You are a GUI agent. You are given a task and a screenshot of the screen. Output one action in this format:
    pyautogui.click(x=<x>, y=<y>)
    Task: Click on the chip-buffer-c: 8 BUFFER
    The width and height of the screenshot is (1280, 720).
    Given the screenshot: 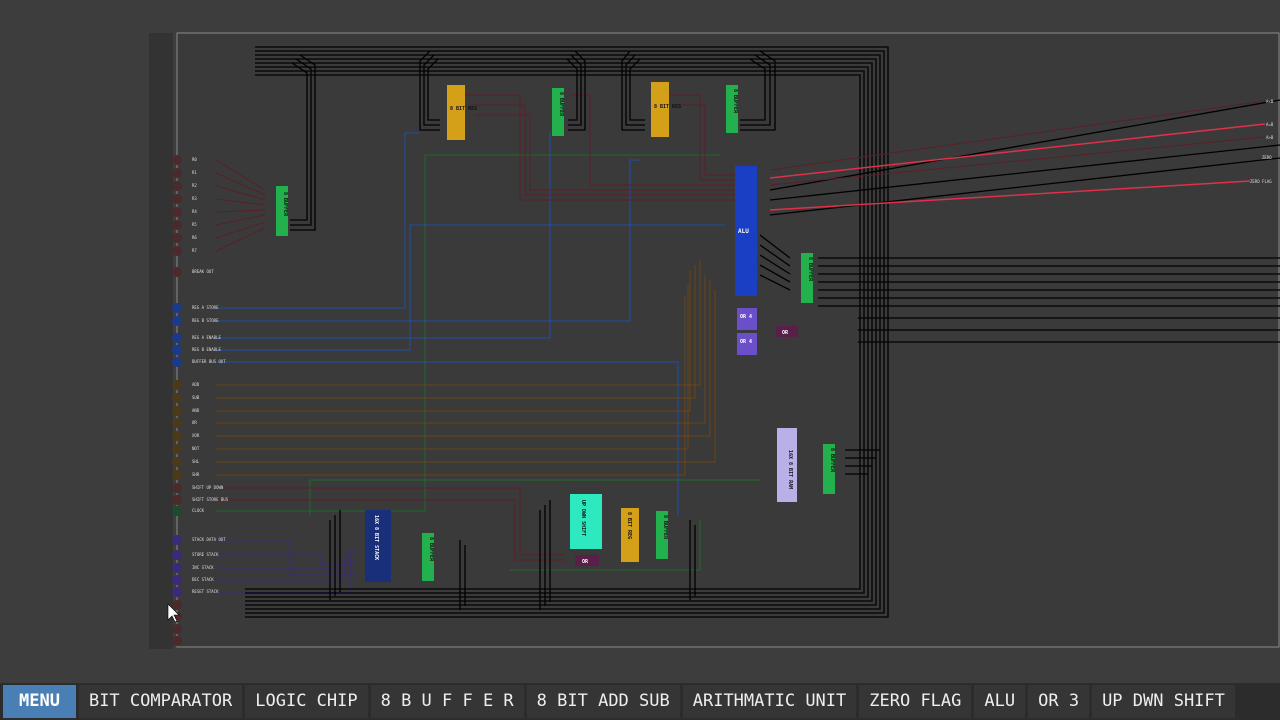 What is the action you would take?
    pyautogui.click(x=662, y=535)
    